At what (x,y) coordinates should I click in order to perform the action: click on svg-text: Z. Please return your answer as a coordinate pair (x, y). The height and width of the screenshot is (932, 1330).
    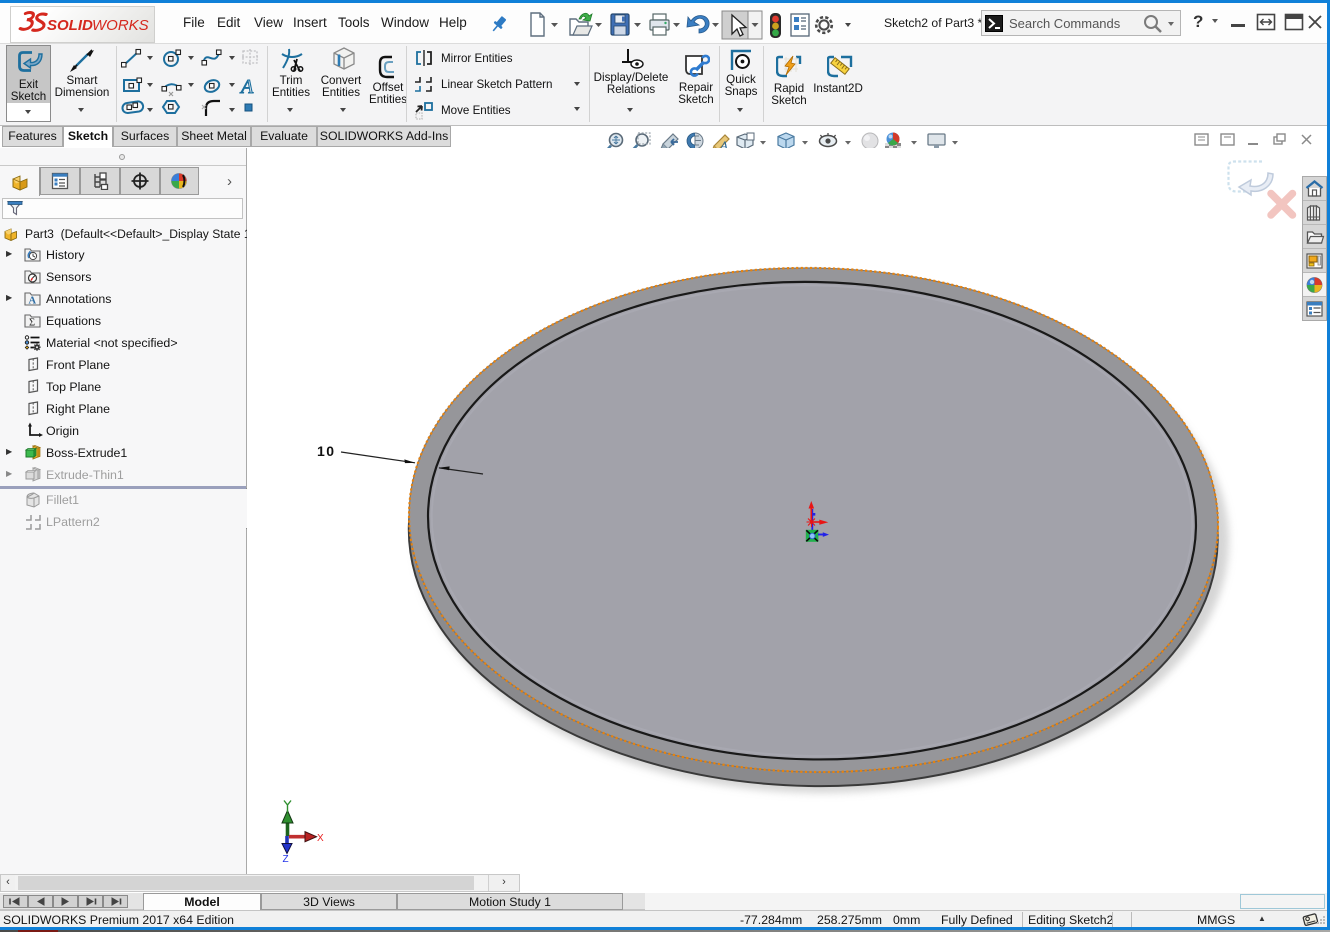
    Looking at the image, I should click on (286, 859).